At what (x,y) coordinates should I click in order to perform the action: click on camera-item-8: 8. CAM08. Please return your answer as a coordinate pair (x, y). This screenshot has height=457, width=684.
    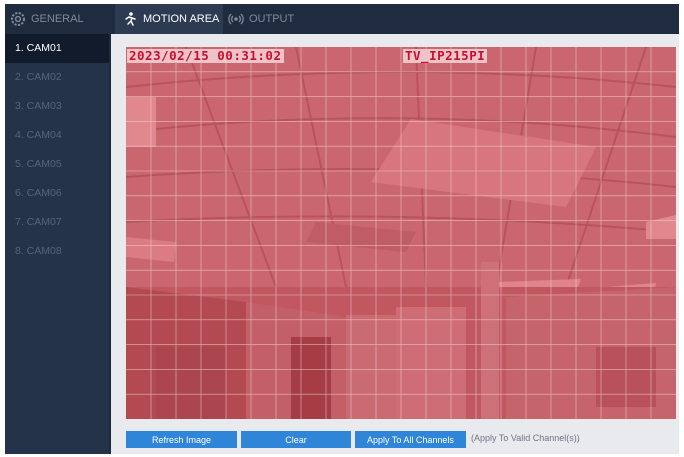
    Looking at the image, I should click on (57, 251).